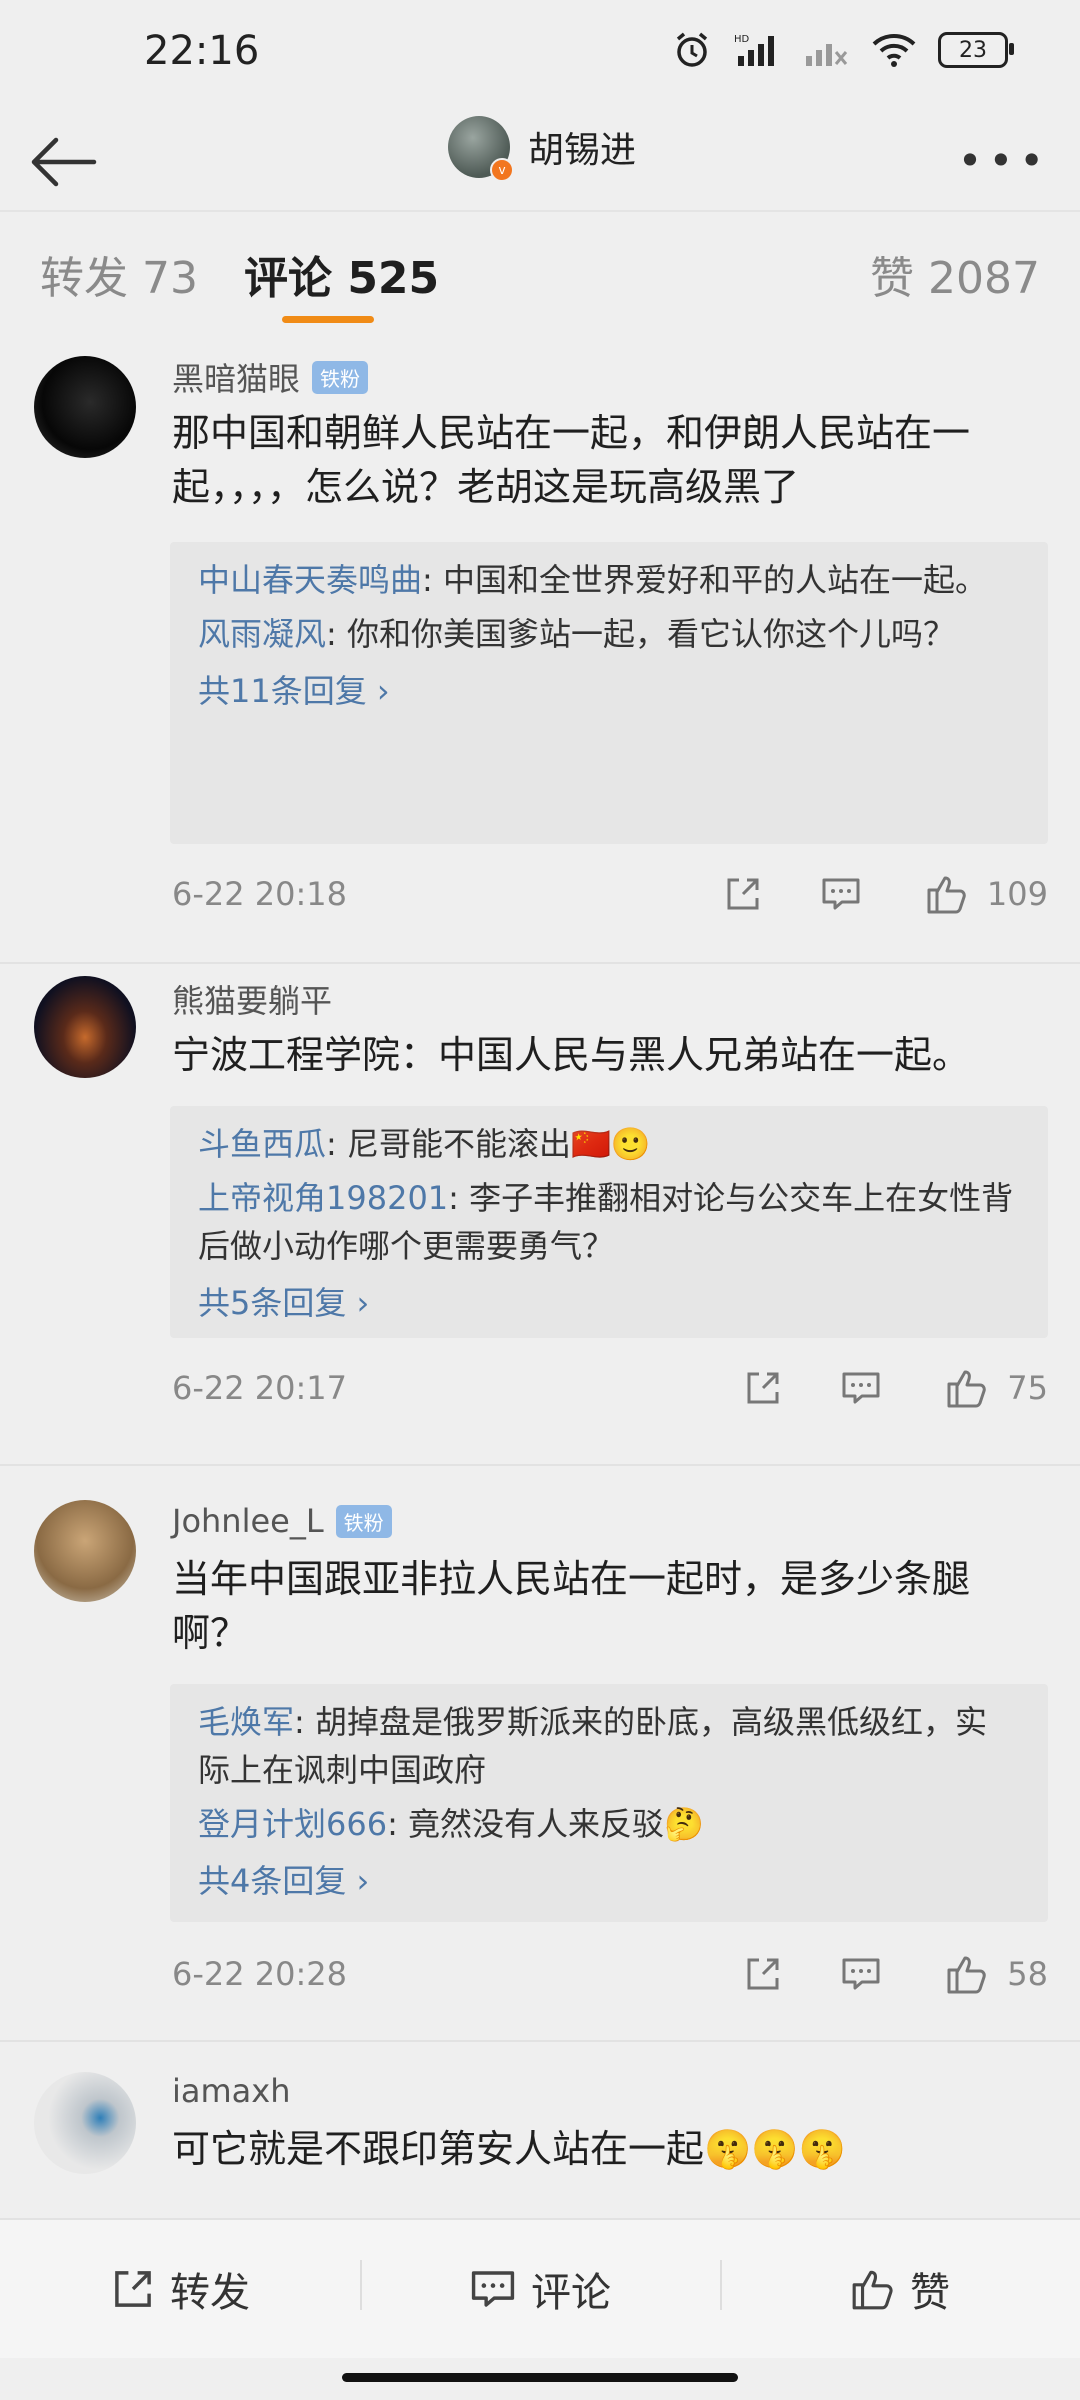 The image size is (1080, 2400). I want to click on active-tab-indicator, so click(328, 319).